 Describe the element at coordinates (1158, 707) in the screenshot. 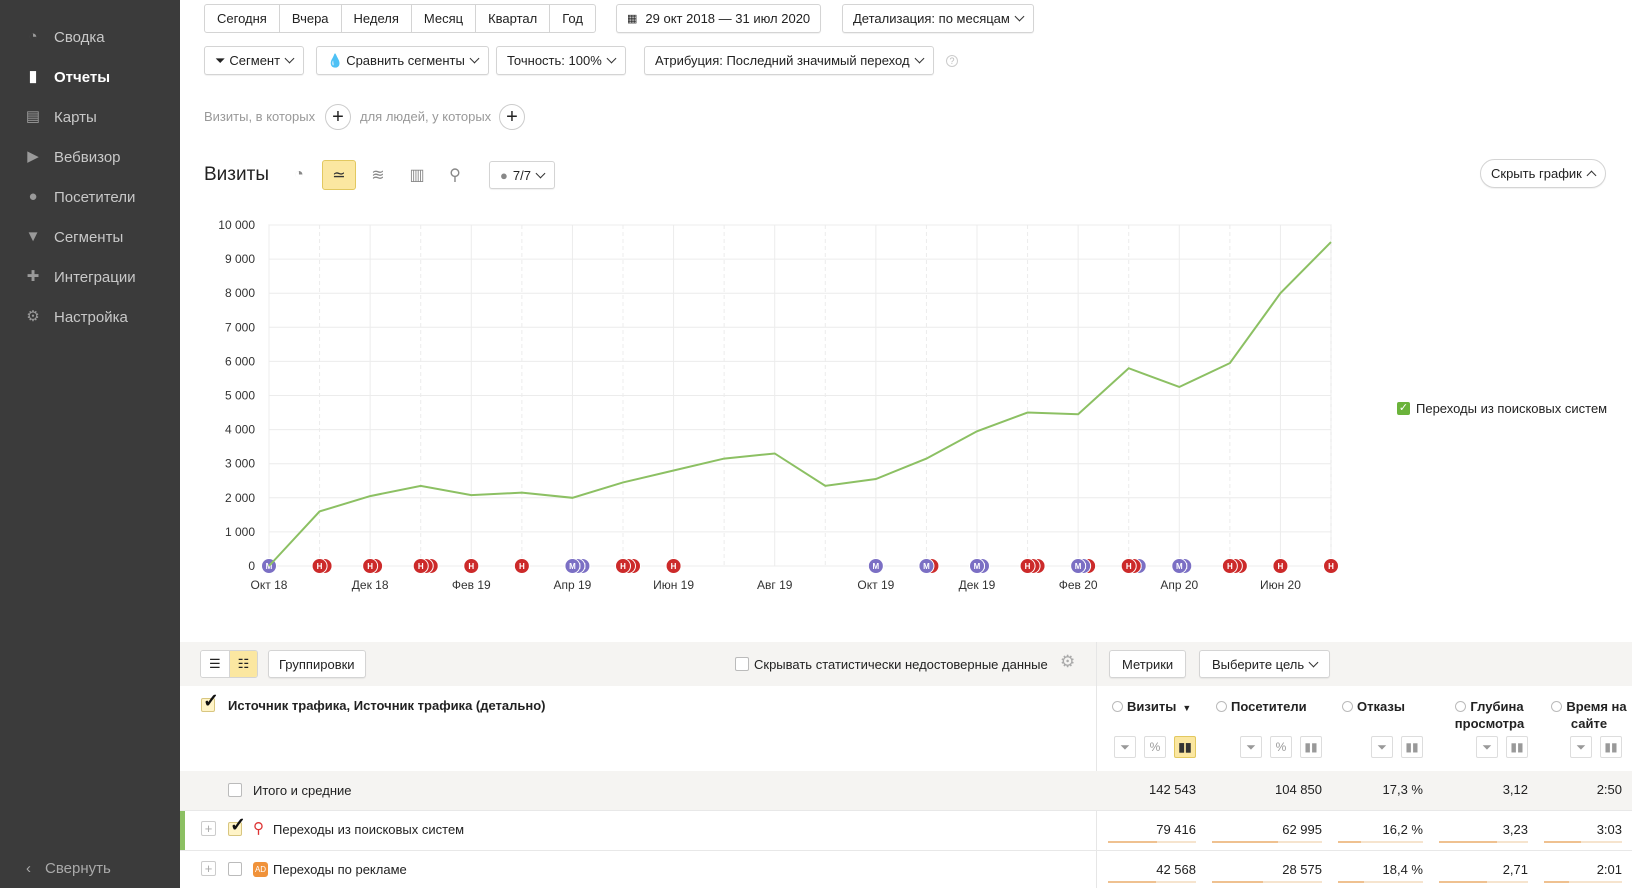

I see `column-header-0: Визиты ▼` at that location.